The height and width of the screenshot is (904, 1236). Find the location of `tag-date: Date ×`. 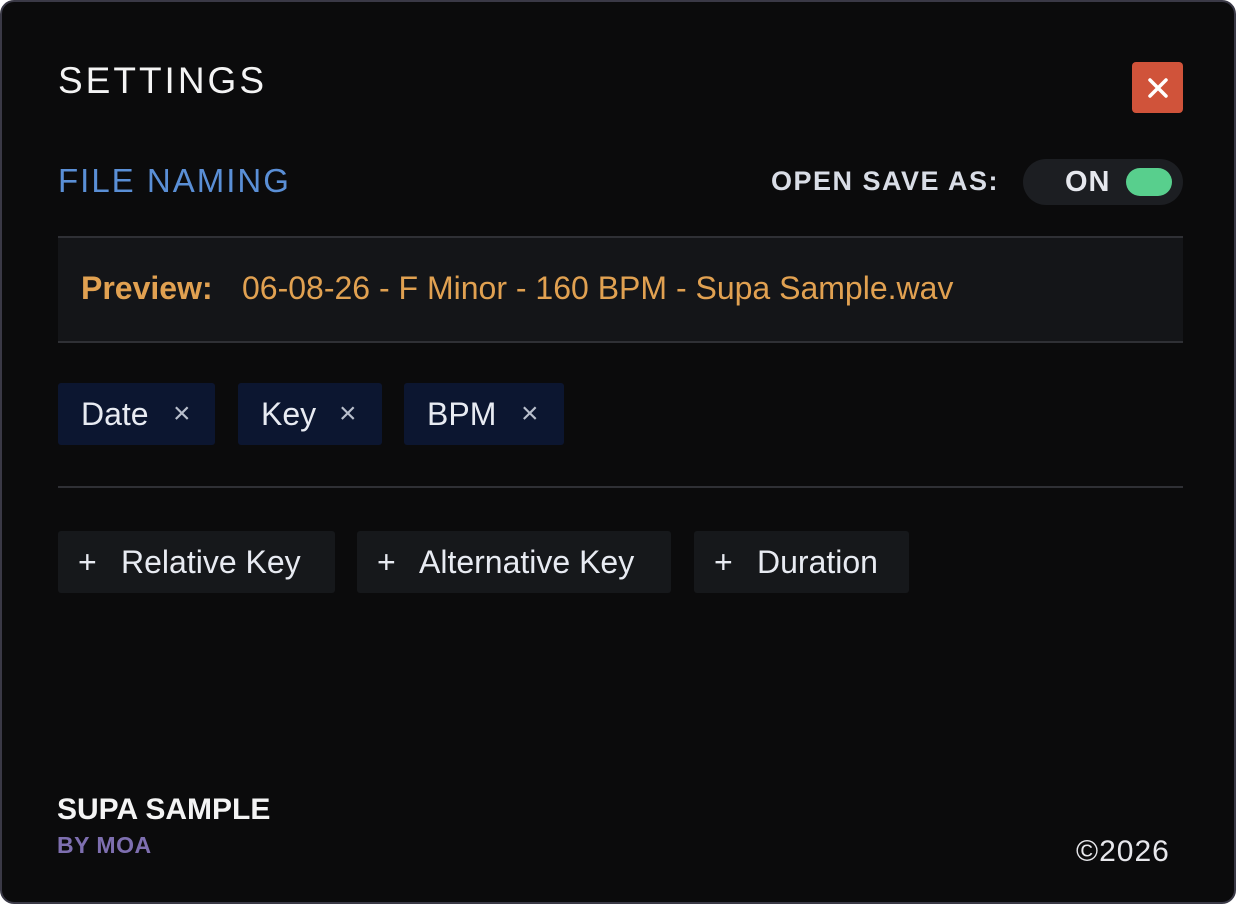

tag-date: Date × is located at coordinates (136, 414).